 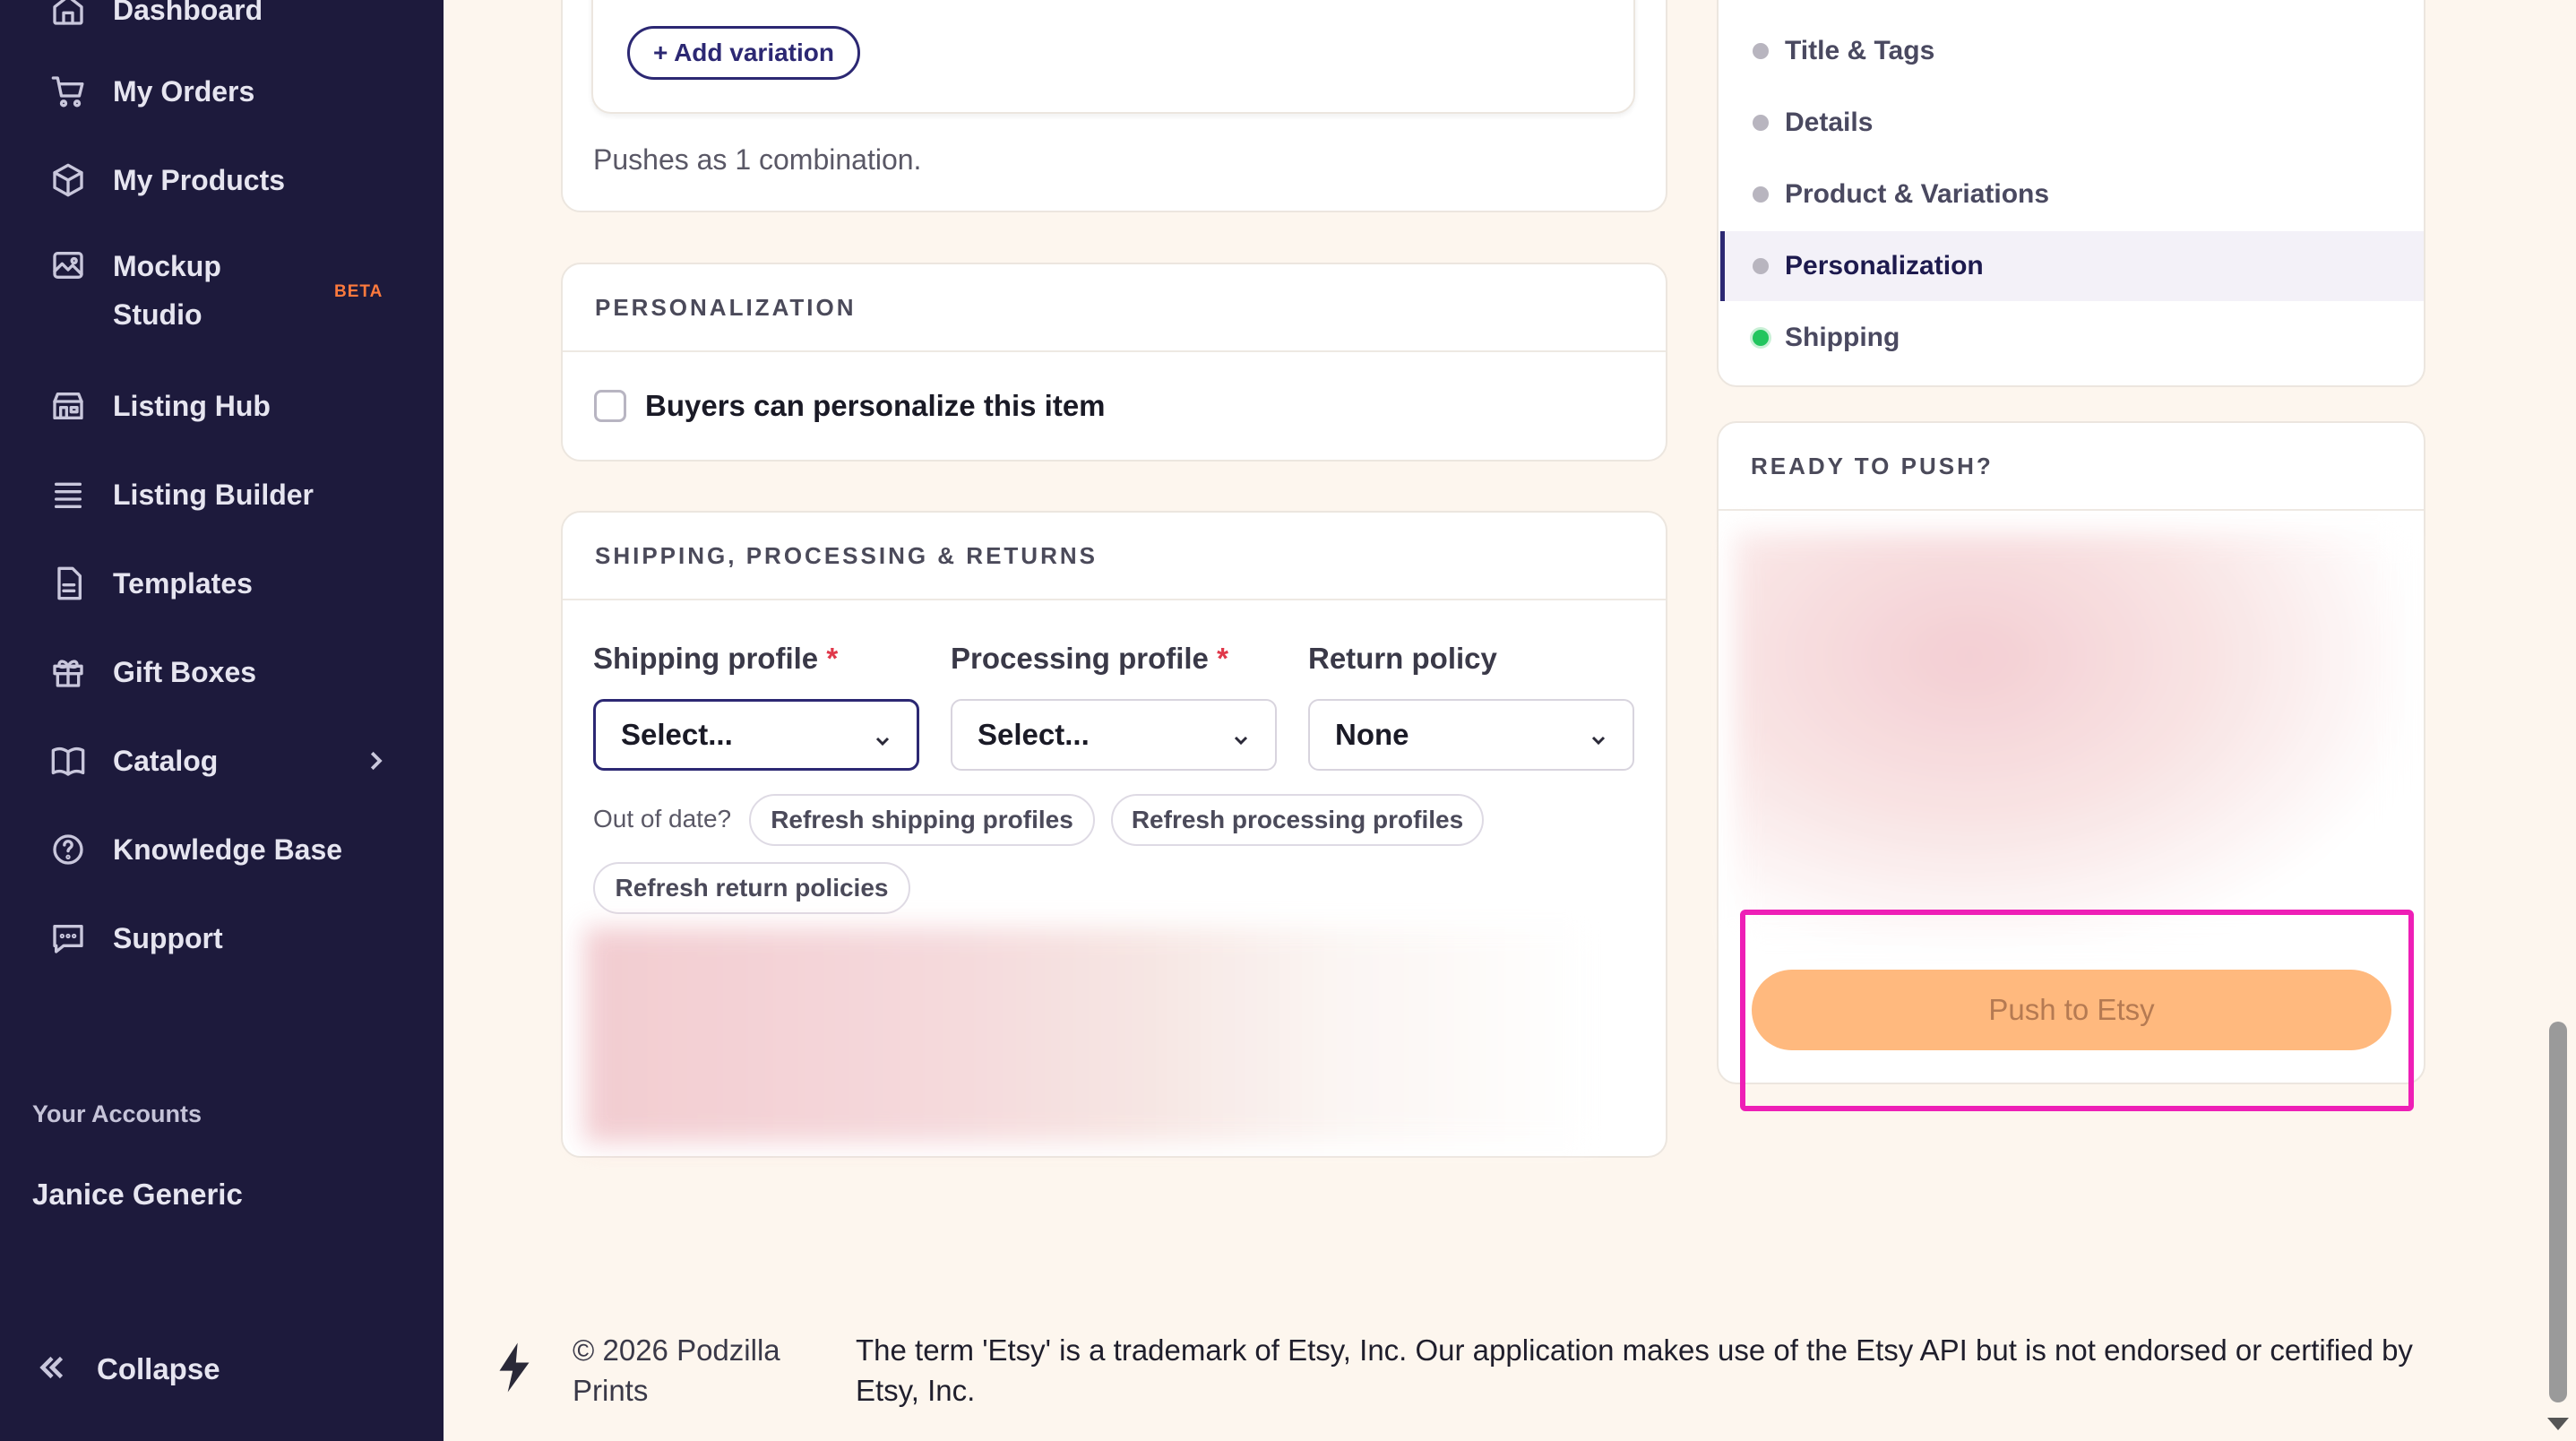 What do you see at coordinates (68, 266) in the screenshot?
I see `image-icon` at bounding box center [68, 266].